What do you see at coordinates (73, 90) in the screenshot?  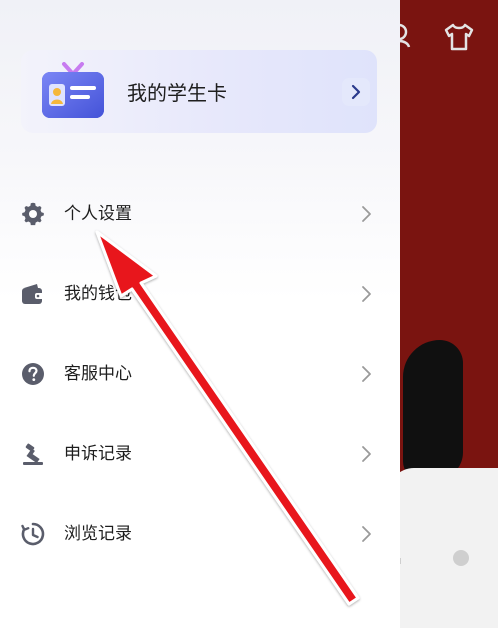 I see `id-card-icon` at bounding box center [73, 90].